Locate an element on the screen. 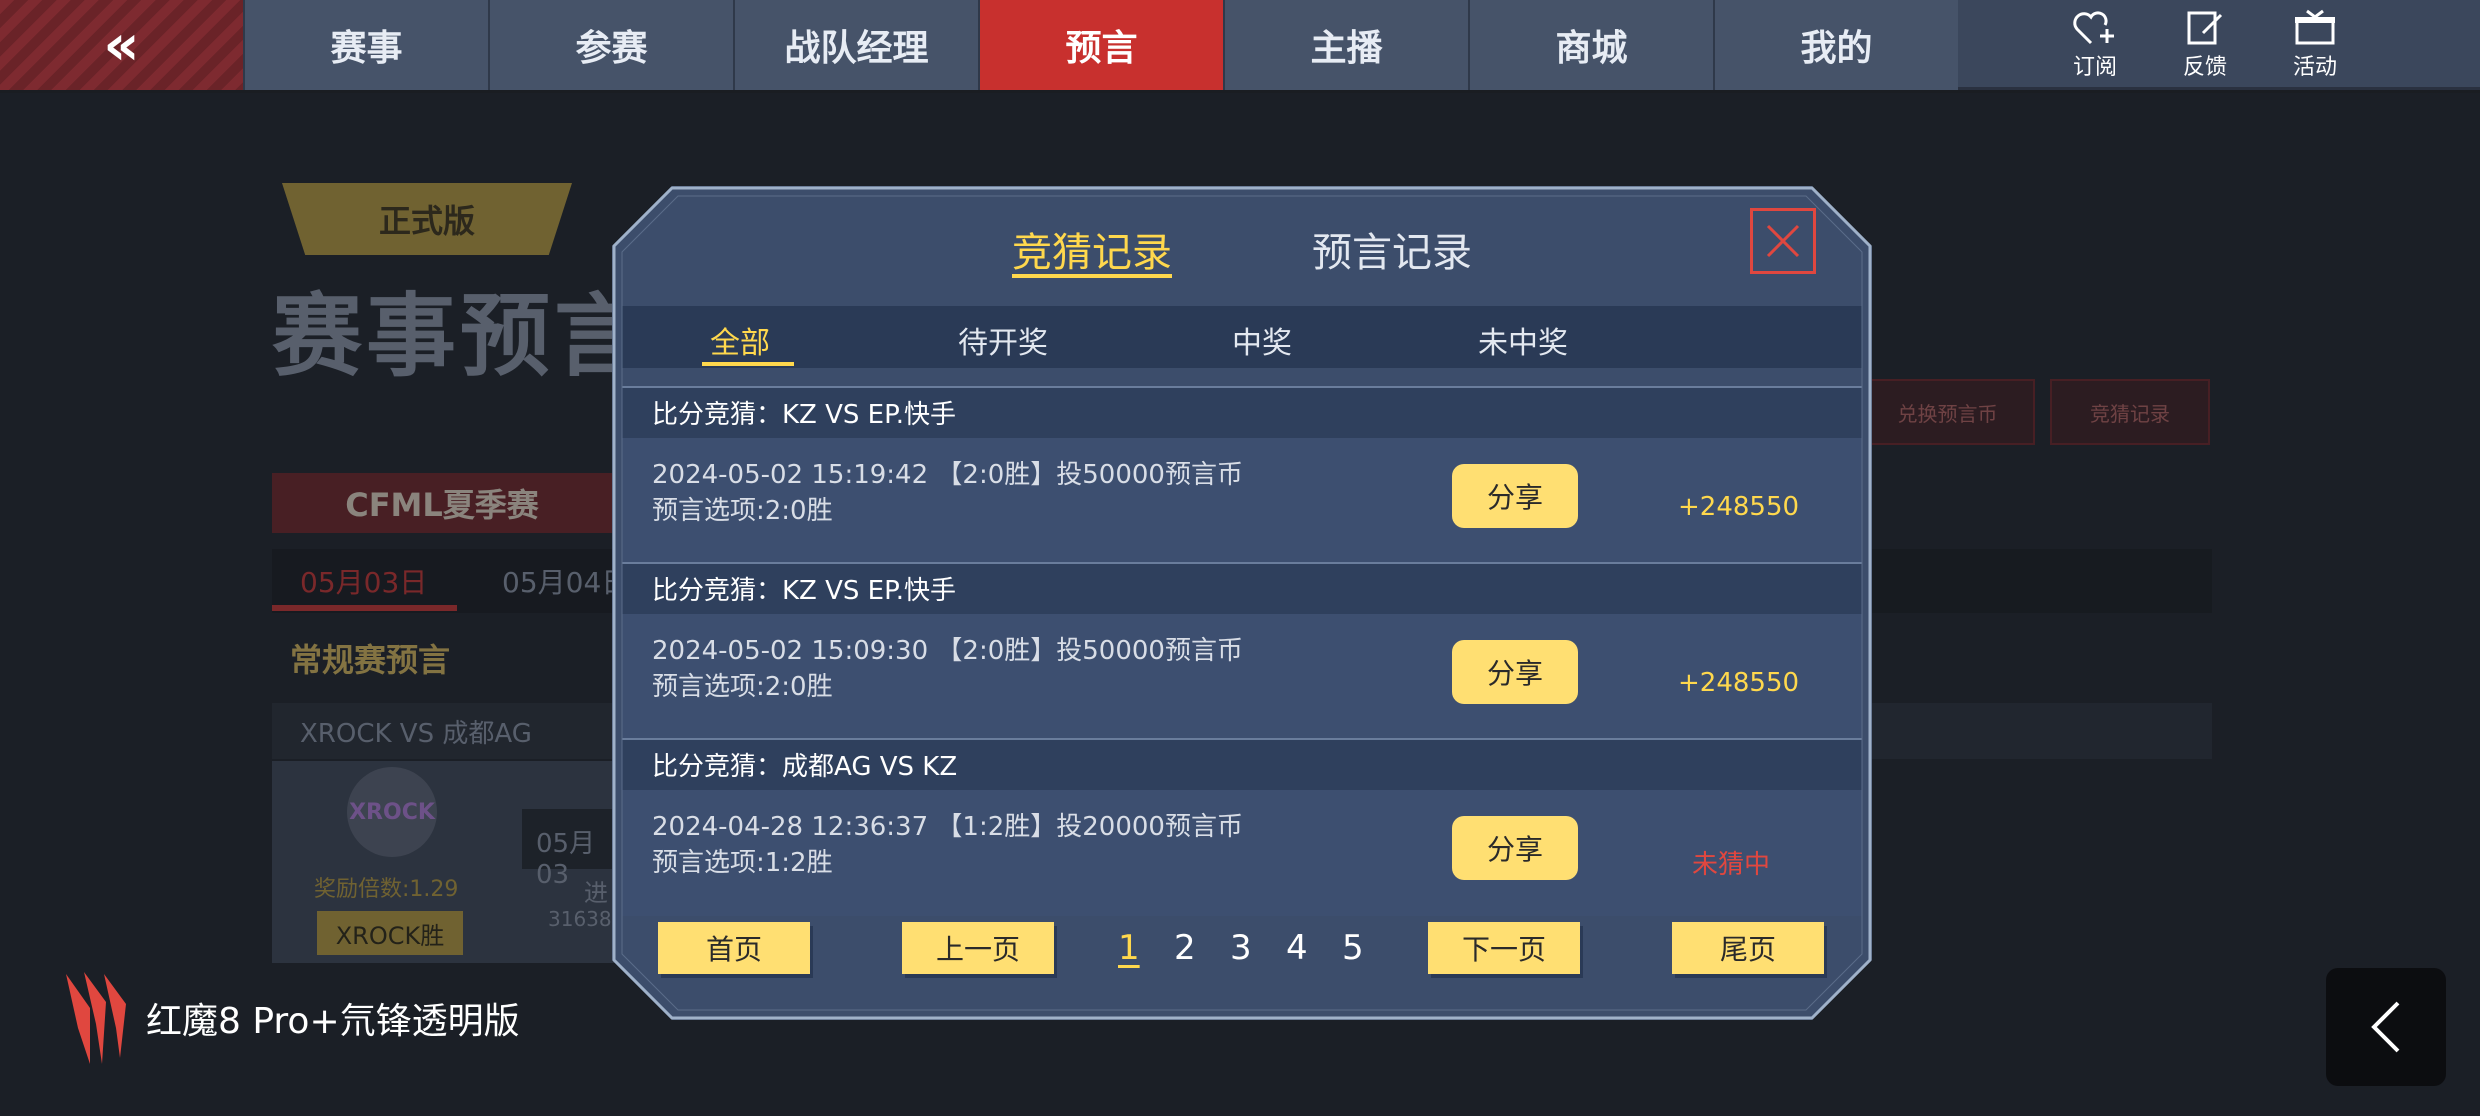 The image size is (2480, 1116). filter-tabs: 全部 待开奖 中奖 未中奖 is located at coordinates (1242, 337).